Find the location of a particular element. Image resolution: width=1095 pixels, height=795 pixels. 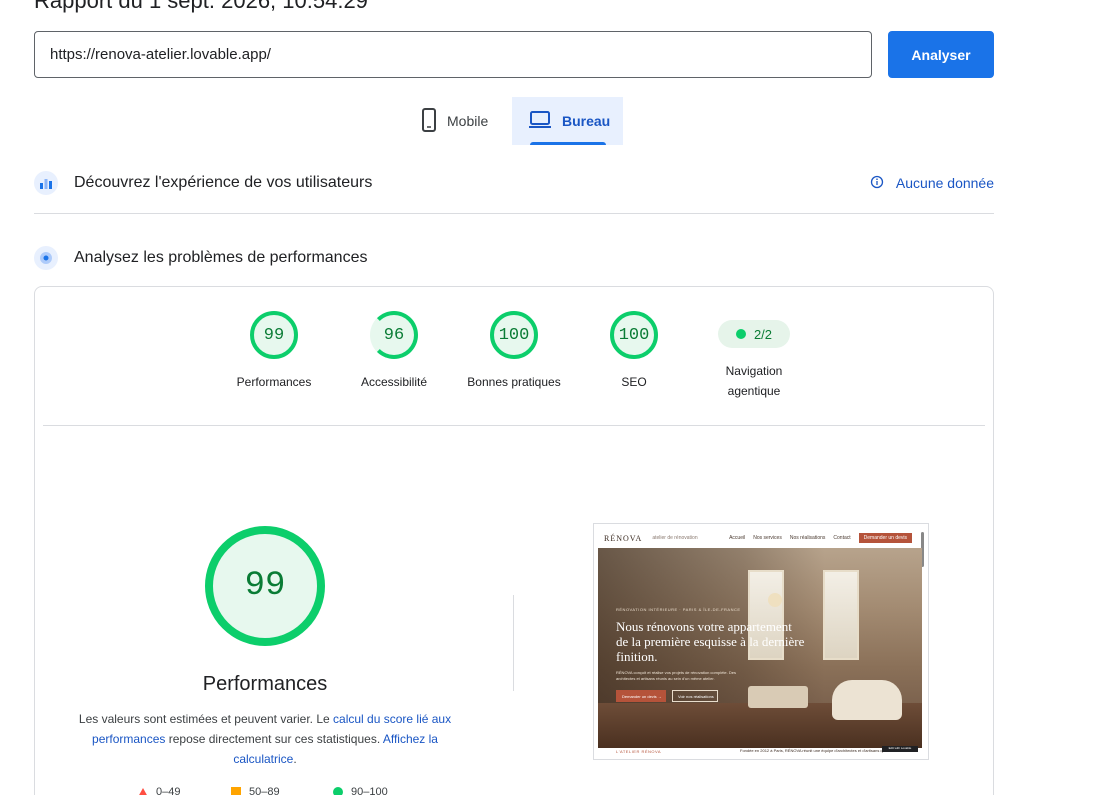

no-data-link: Aucune donnée is located at coordinates (932, 183).